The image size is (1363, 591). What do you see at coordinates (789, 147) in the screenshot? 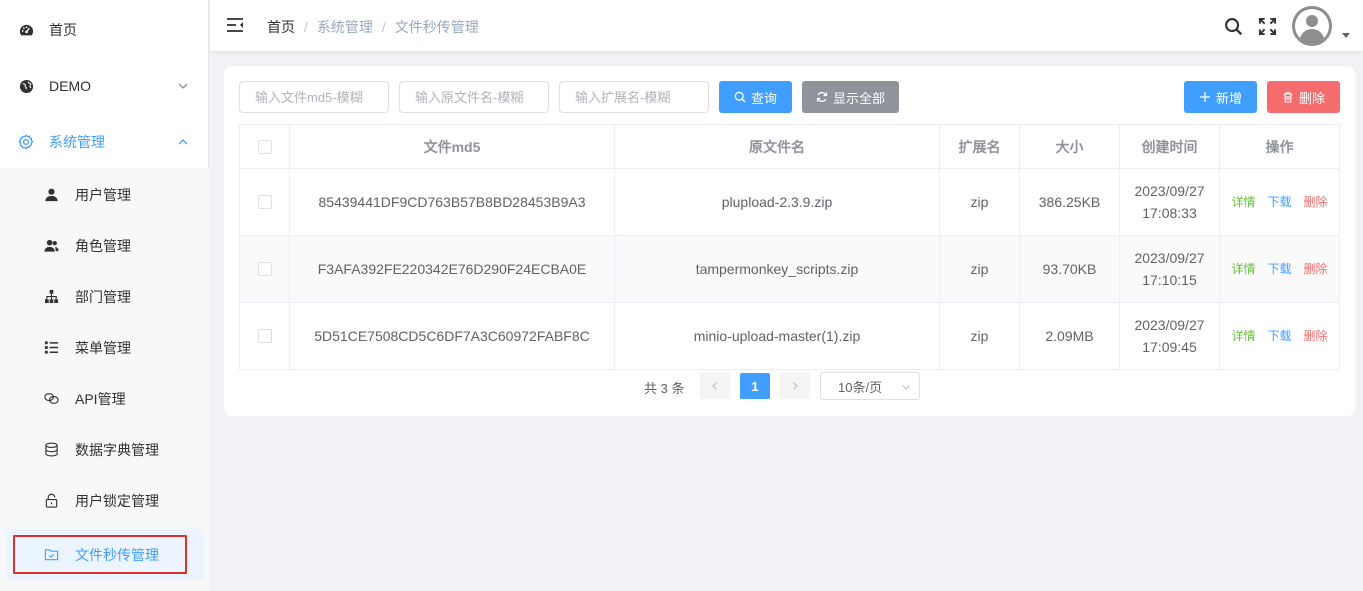
I see `table-header-row: 文件md5 原文件名 扩展名 大小 创建时间 操作` at bounding box center [789, 147].